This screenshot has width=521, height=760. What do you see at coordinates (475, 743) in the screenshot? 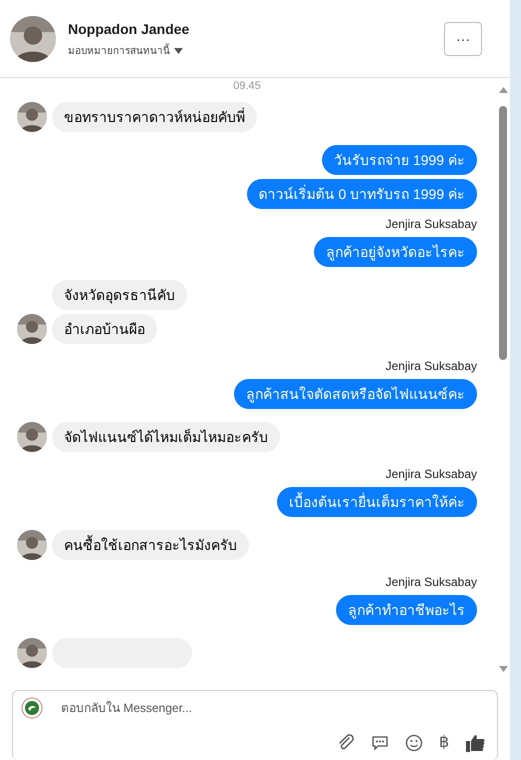
I see `thumbs-up-icon` at bounding box center [475, 743].